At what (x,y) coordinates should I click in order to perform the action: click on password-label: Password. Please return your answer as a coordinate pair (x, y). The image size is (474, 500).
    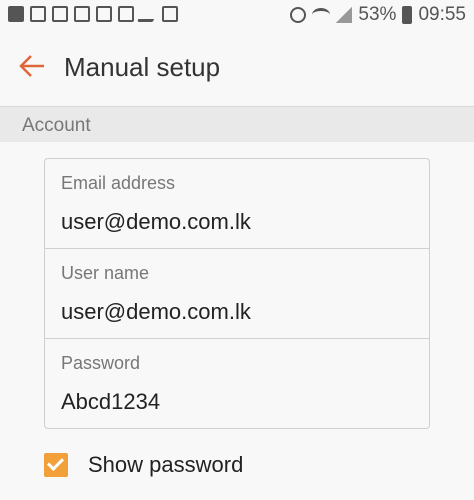
    Looking at the image, I should click on (101, 363).